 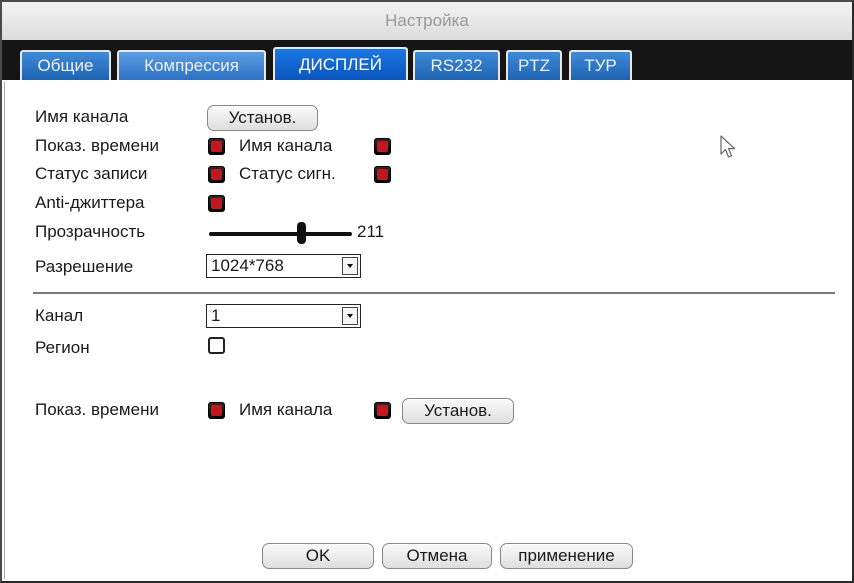 What do you see at coordinates (458, 411) in the screenshot?
I see `channel-set-button: Установ.` at bounding box center [458, 411].